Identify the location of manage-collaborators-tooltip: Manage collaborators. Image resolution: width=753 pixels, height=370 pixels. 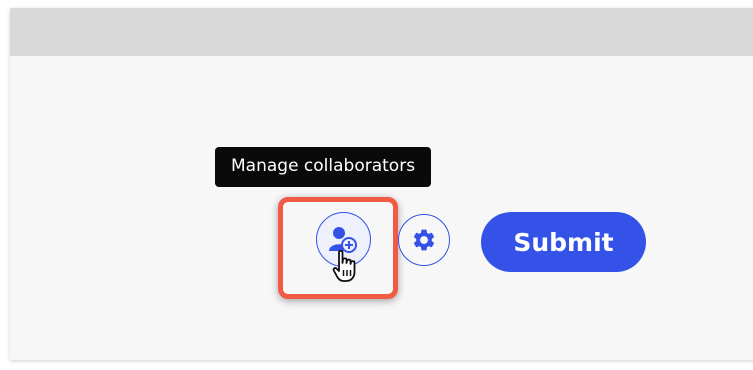
(323, 167).